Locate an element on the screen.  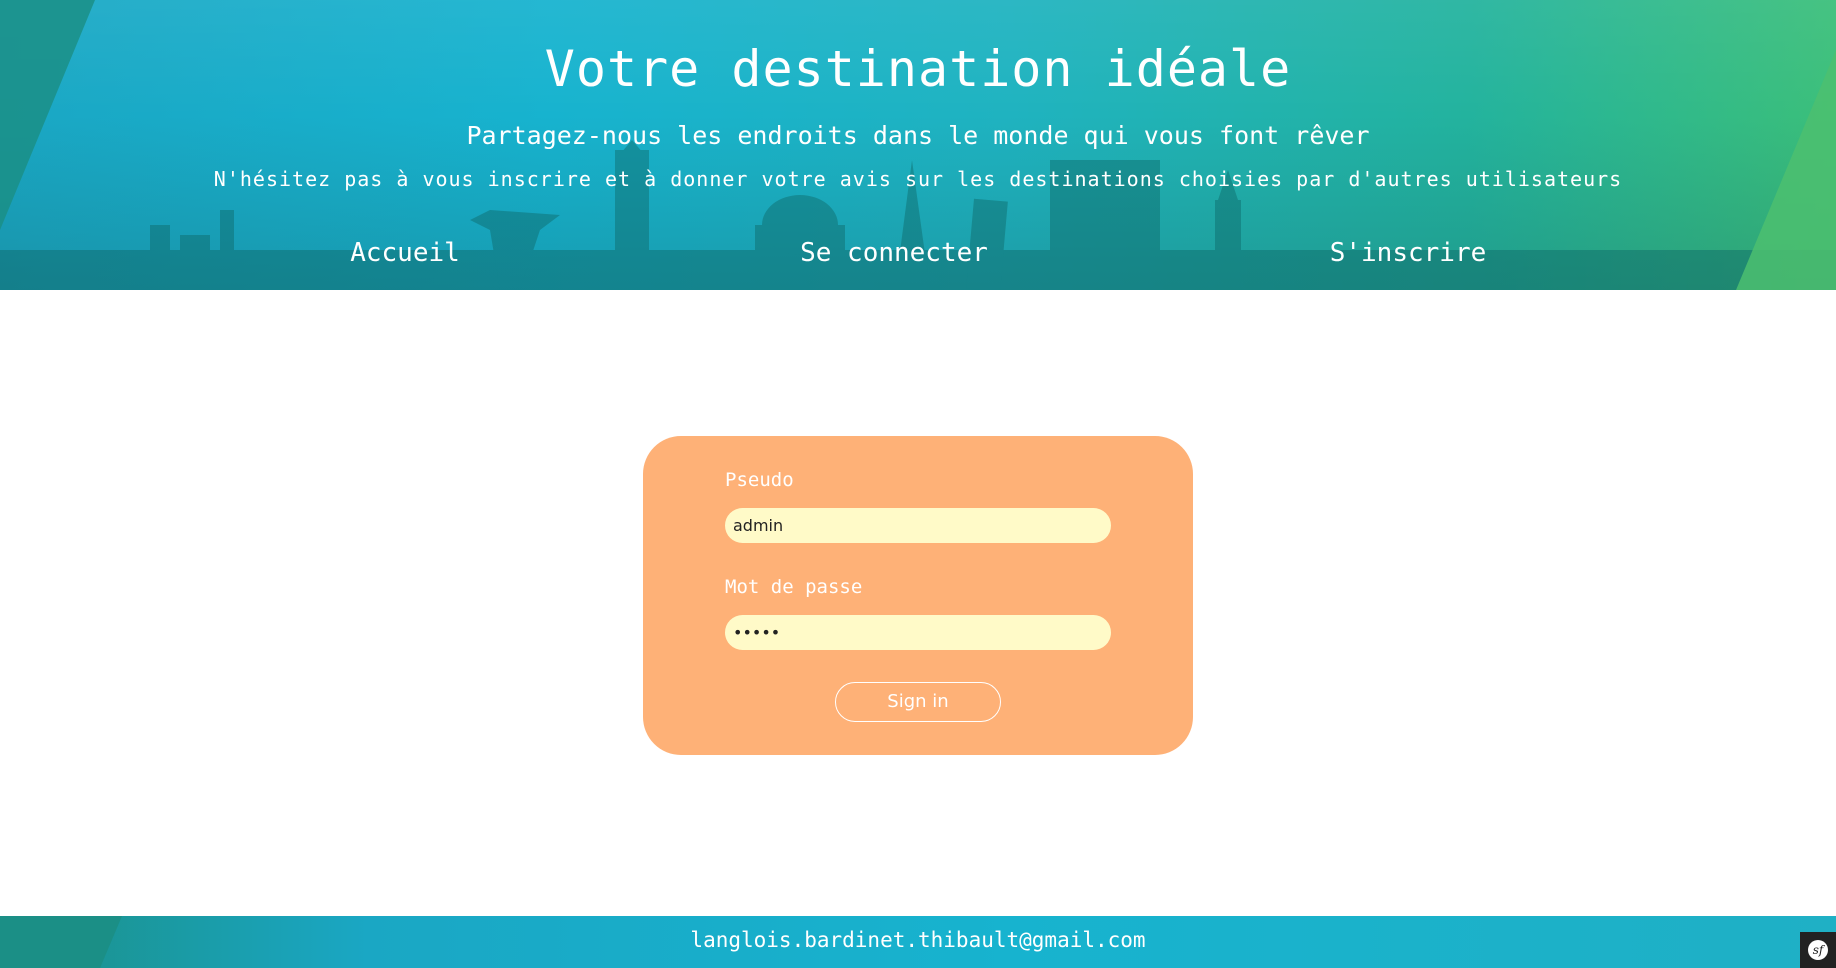
nav-link-register: S'inscrire is located at coordinates (1408, 253).